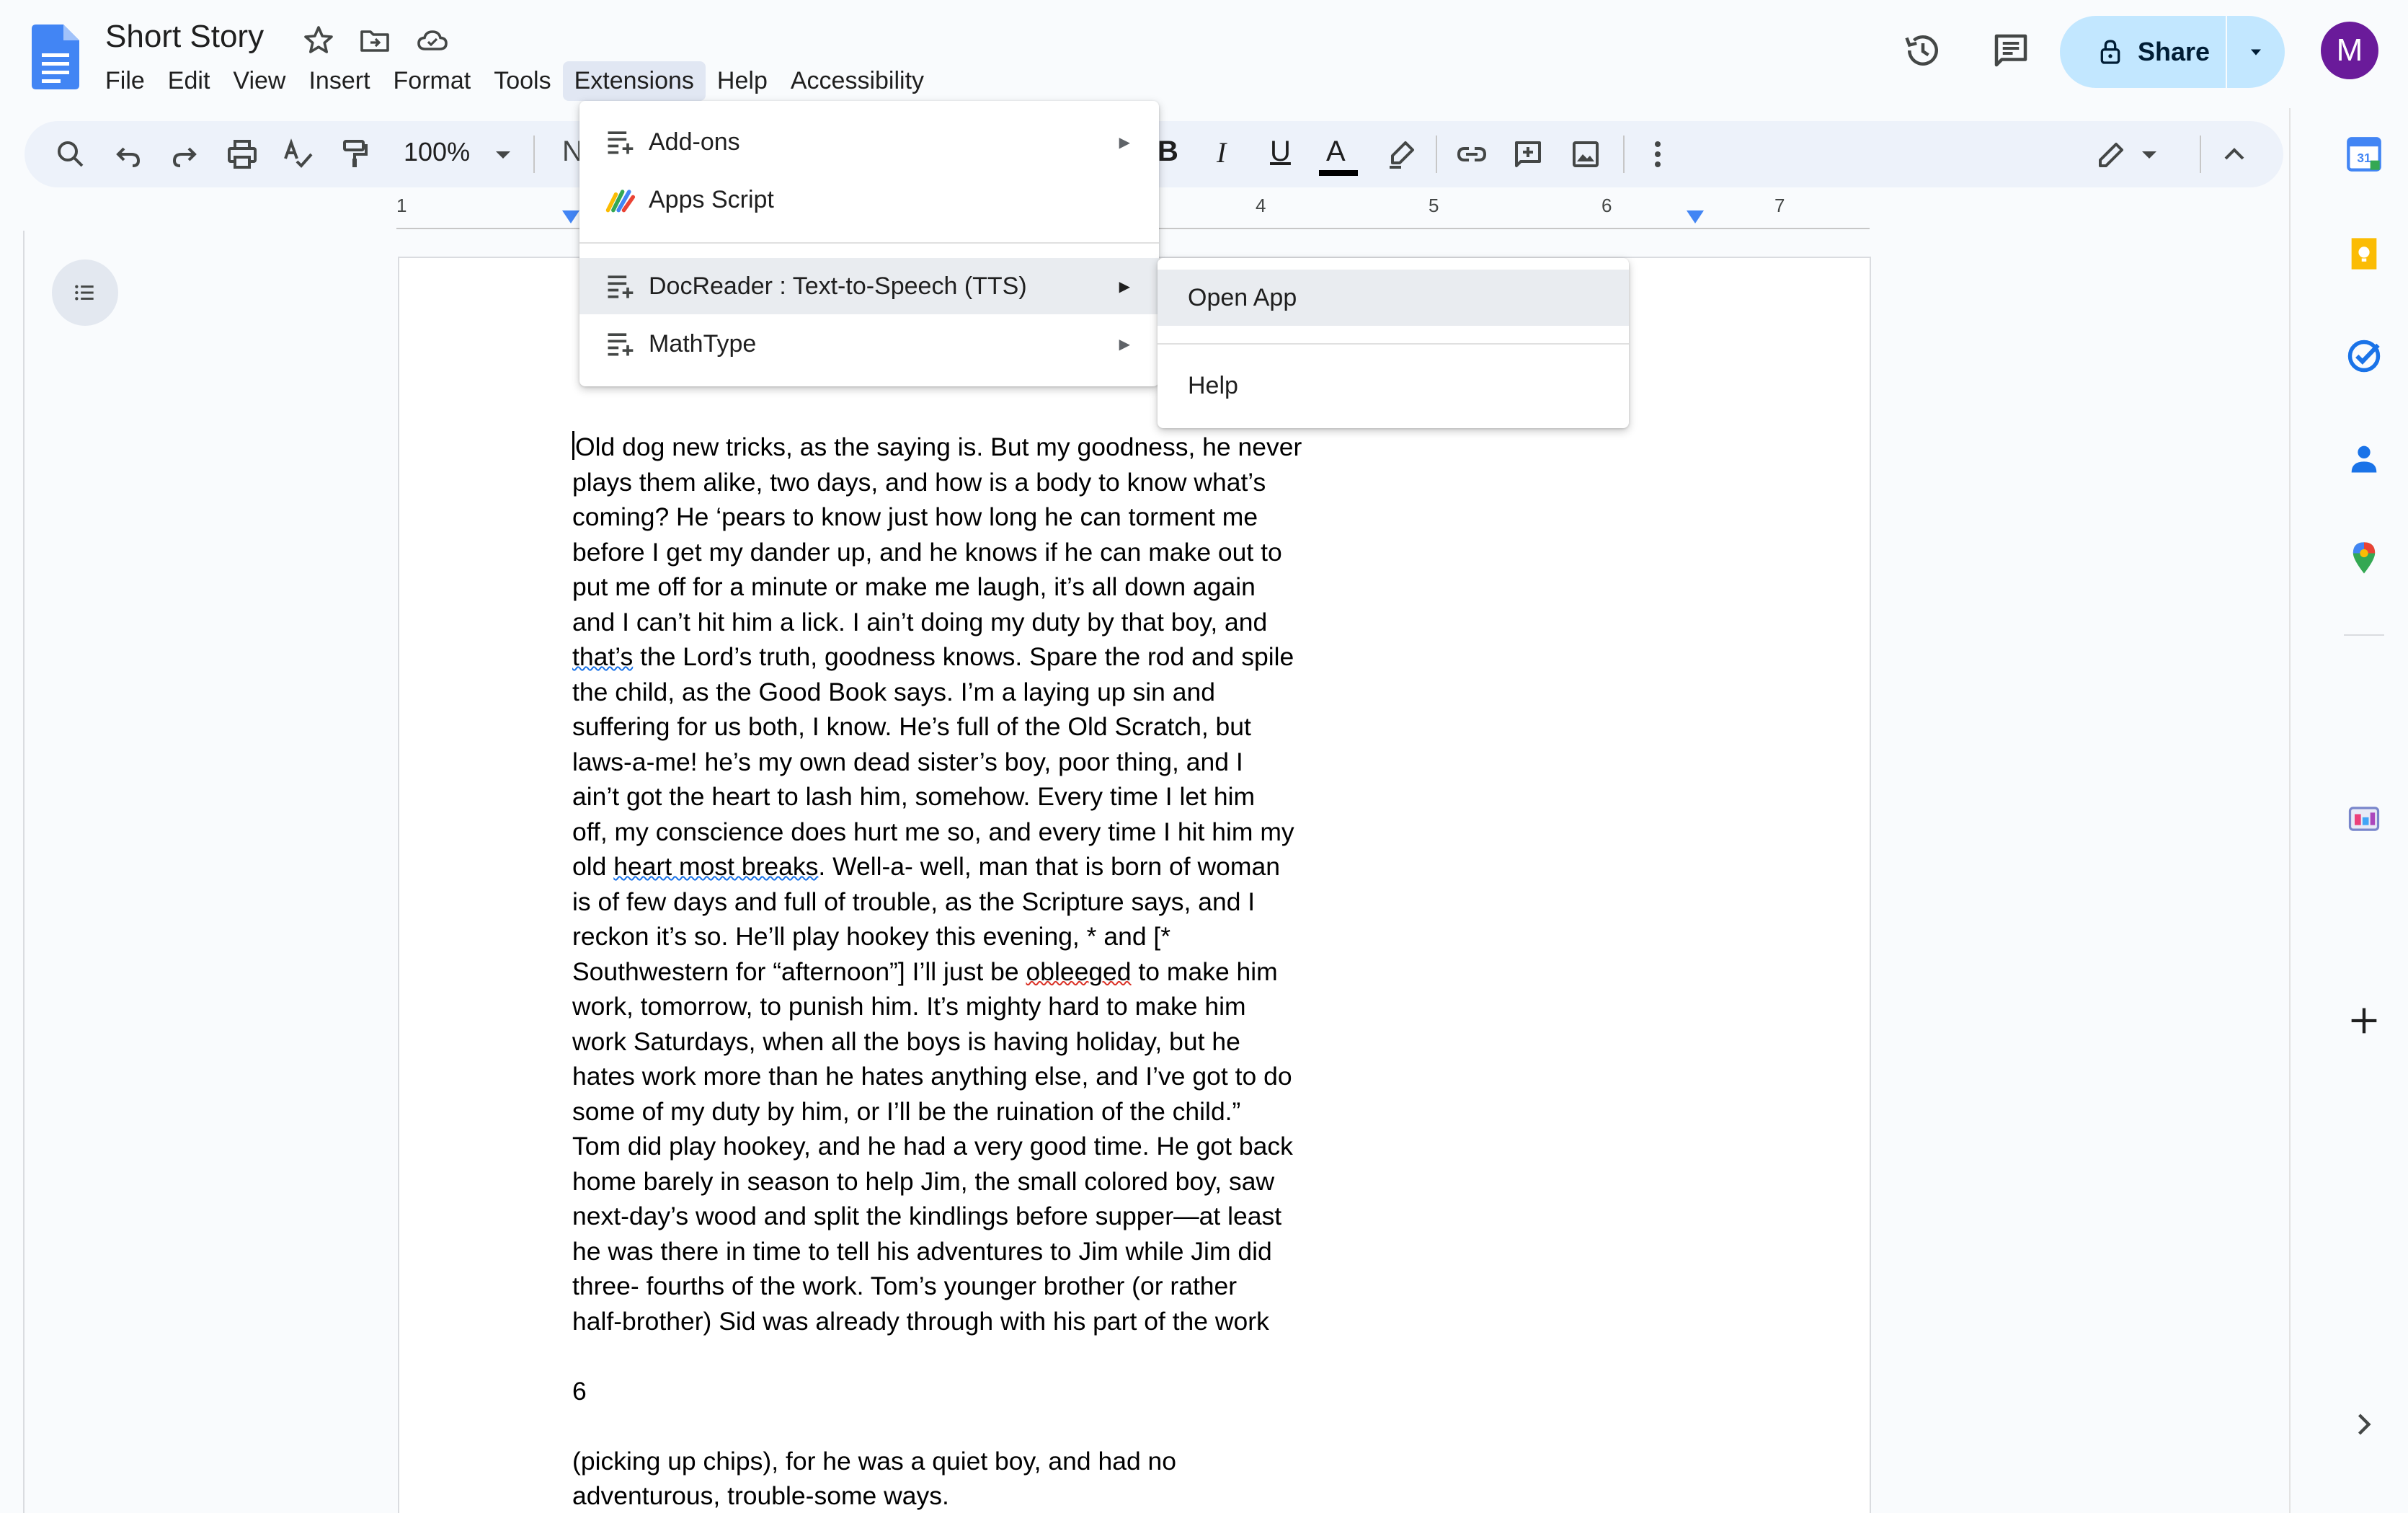 This screenshot has height=1513, width=2408. I want to click on add-comment-icon, so click(1528, 154).